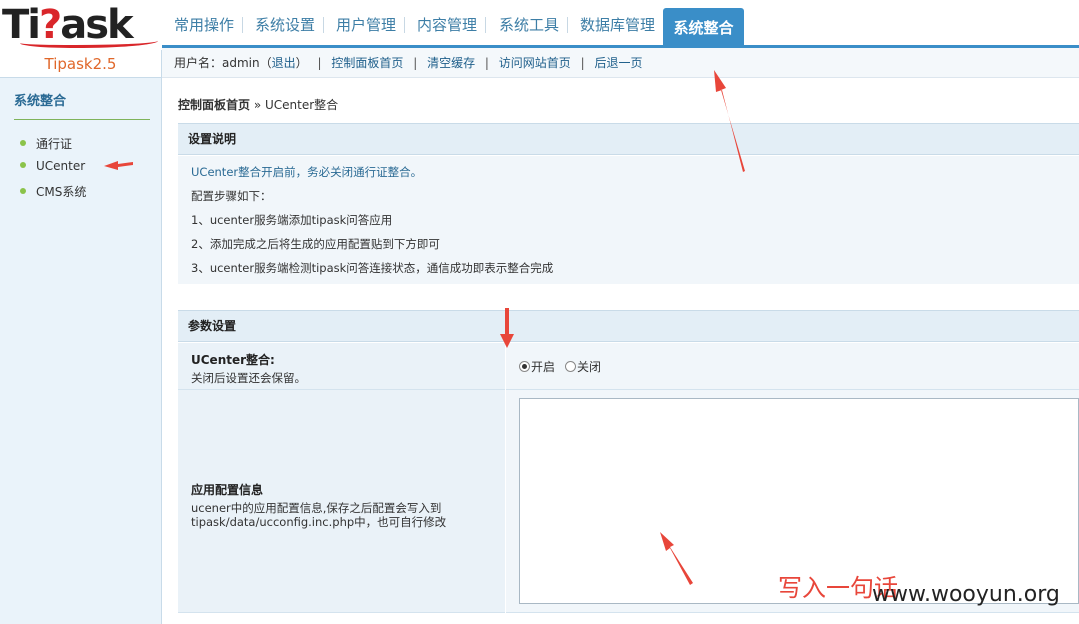  What do you see at coordinates (233, 360) in the screenshot?
I see `ucenter-toggle-label: UCenter整合:` at bounding box center [233, 360].